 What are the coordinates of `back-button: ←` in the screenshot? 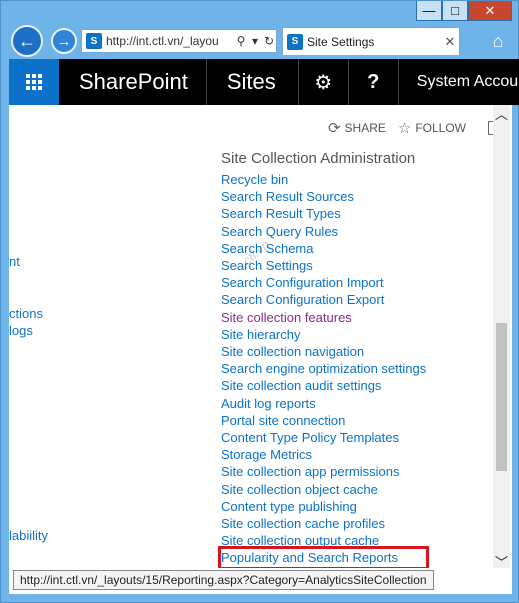 It's located at (27, 41).